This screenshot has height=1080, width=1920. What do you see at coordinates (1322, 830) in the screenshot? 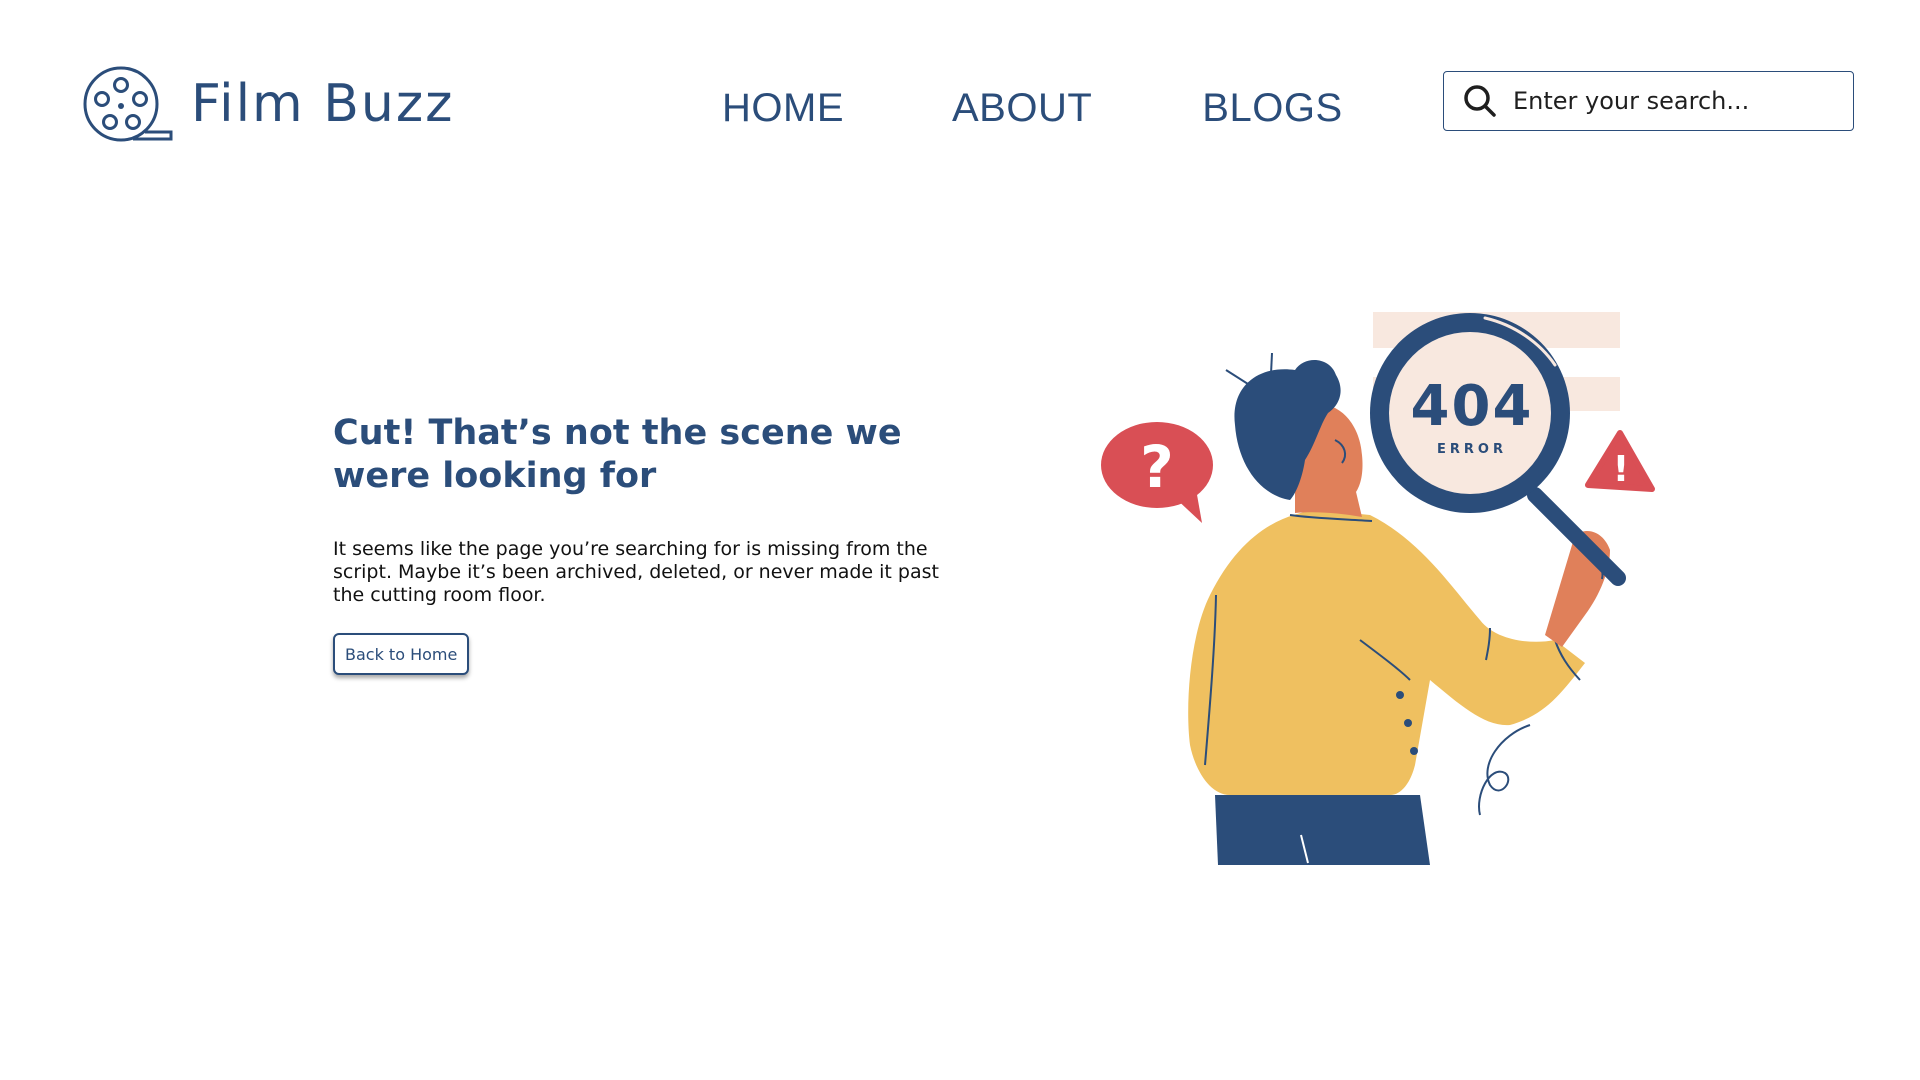
I see `pants` at bounding box center [1322, 830].